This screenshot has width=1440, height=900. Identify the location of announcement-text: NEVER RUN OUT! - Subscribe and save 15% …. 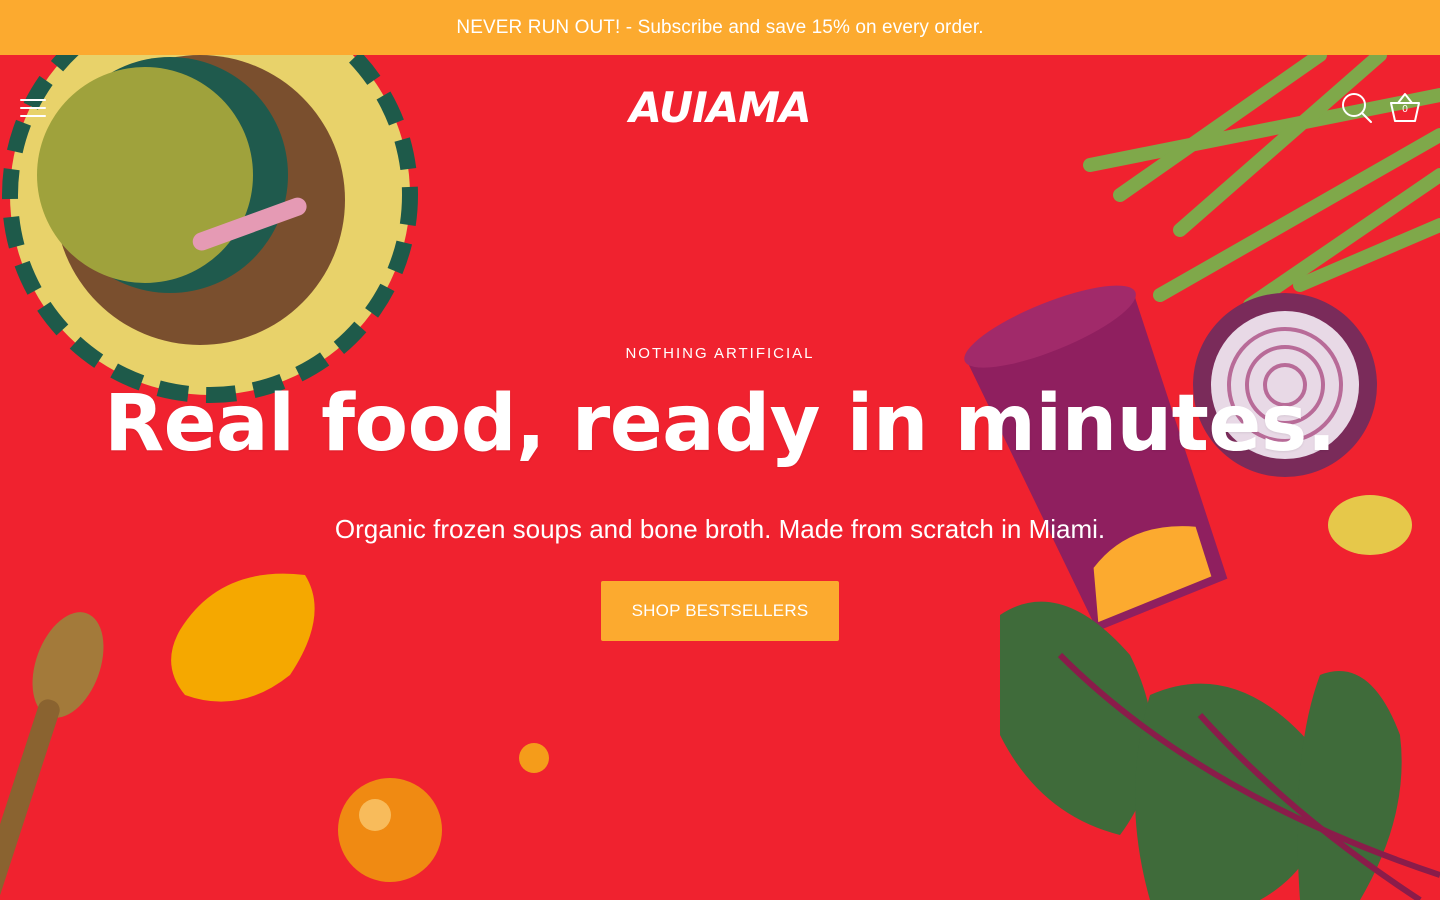
(720, 27).